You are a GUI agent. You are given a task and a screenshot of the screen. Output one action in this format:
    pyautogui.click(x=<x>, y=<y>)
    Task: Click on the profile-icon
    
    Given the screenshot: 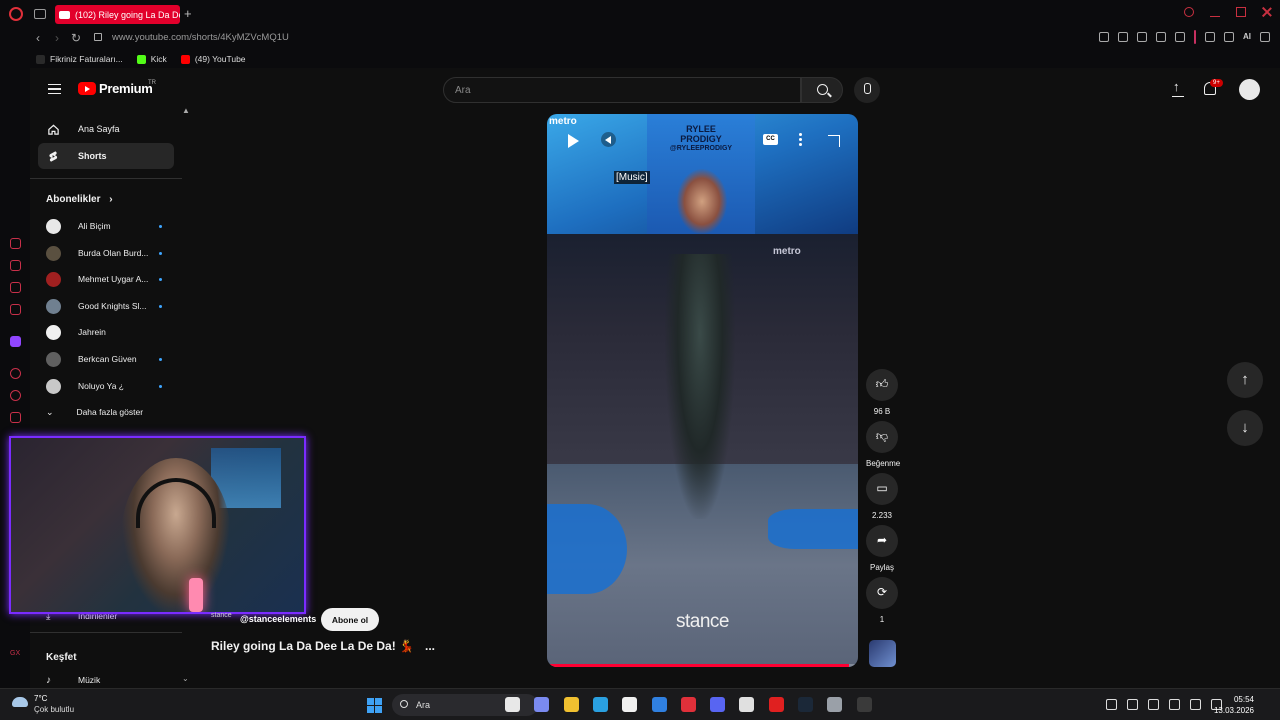 What is the action you would take?
    pyautogui.click(x=1210, y=37)
    